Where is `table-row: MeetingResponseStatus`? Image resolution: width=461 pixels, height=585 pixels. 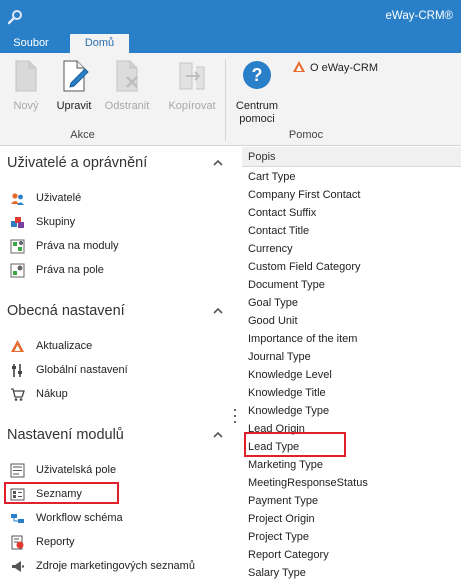 table-row: MeetingResponseStatus is located at coordinates (351, 483).